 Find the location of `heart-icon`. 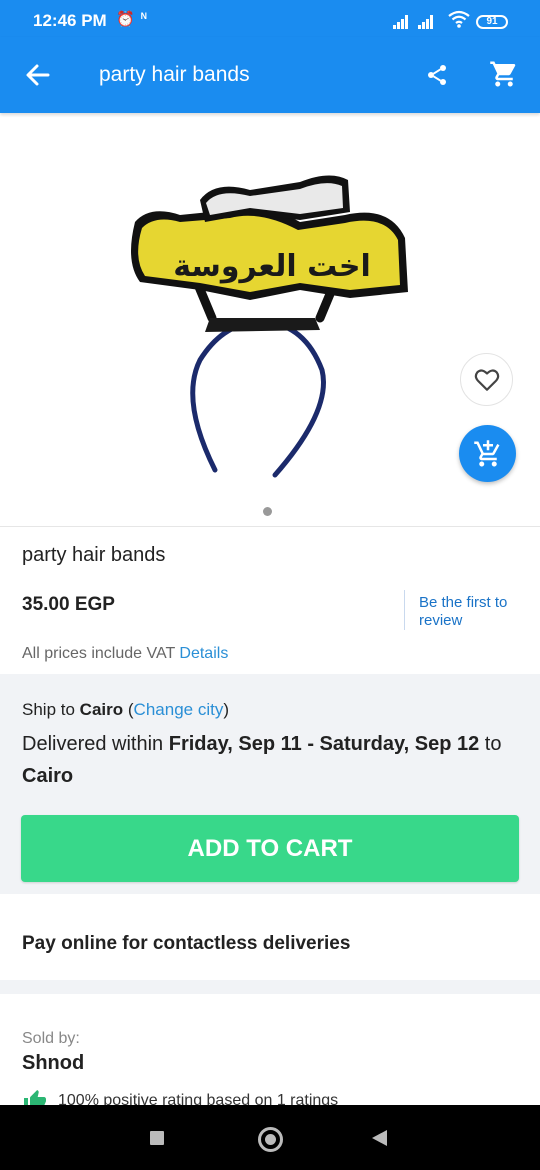

heart-icon is located at coordinates (487, 380).